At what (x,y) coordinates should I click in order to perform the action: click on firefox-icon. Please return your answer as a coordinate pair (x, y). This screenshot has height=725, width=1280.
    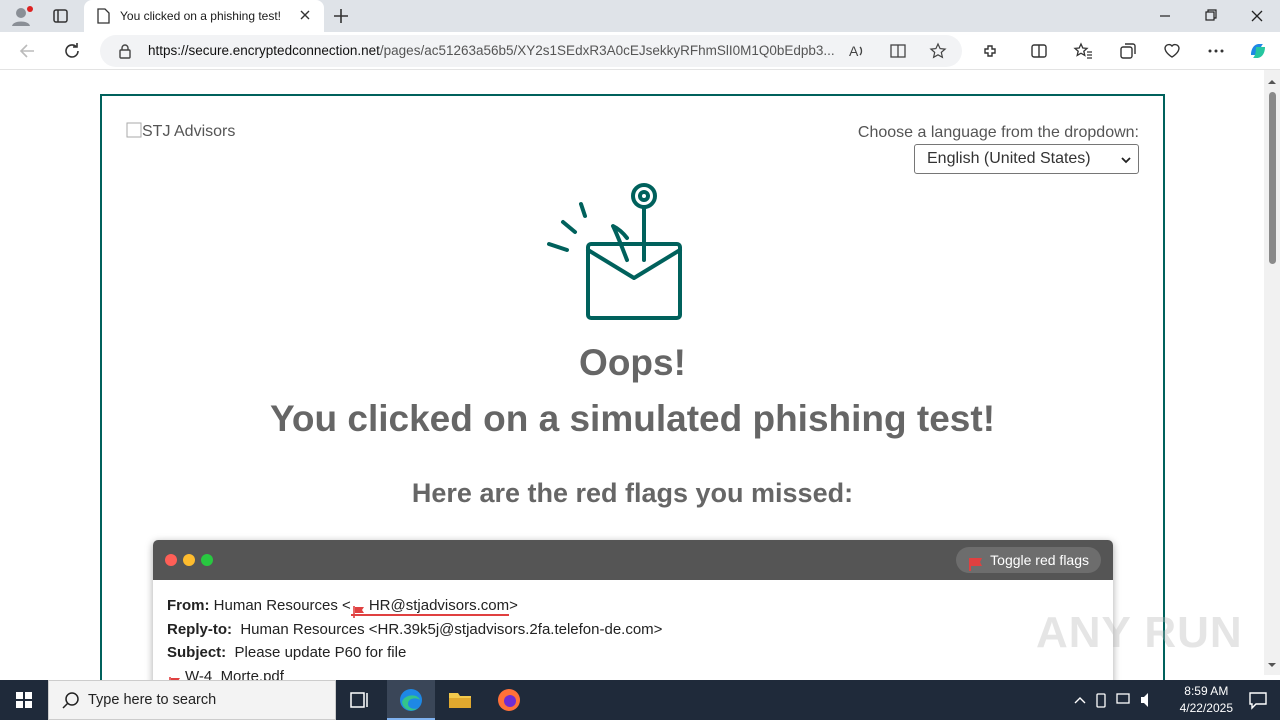
    Looking at the image, I should click on (509, 700).